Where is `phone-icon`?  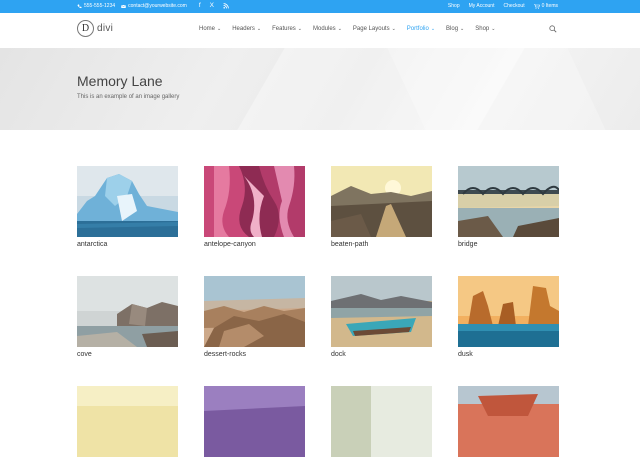 phone-icon is located at coordinates (79, 6).